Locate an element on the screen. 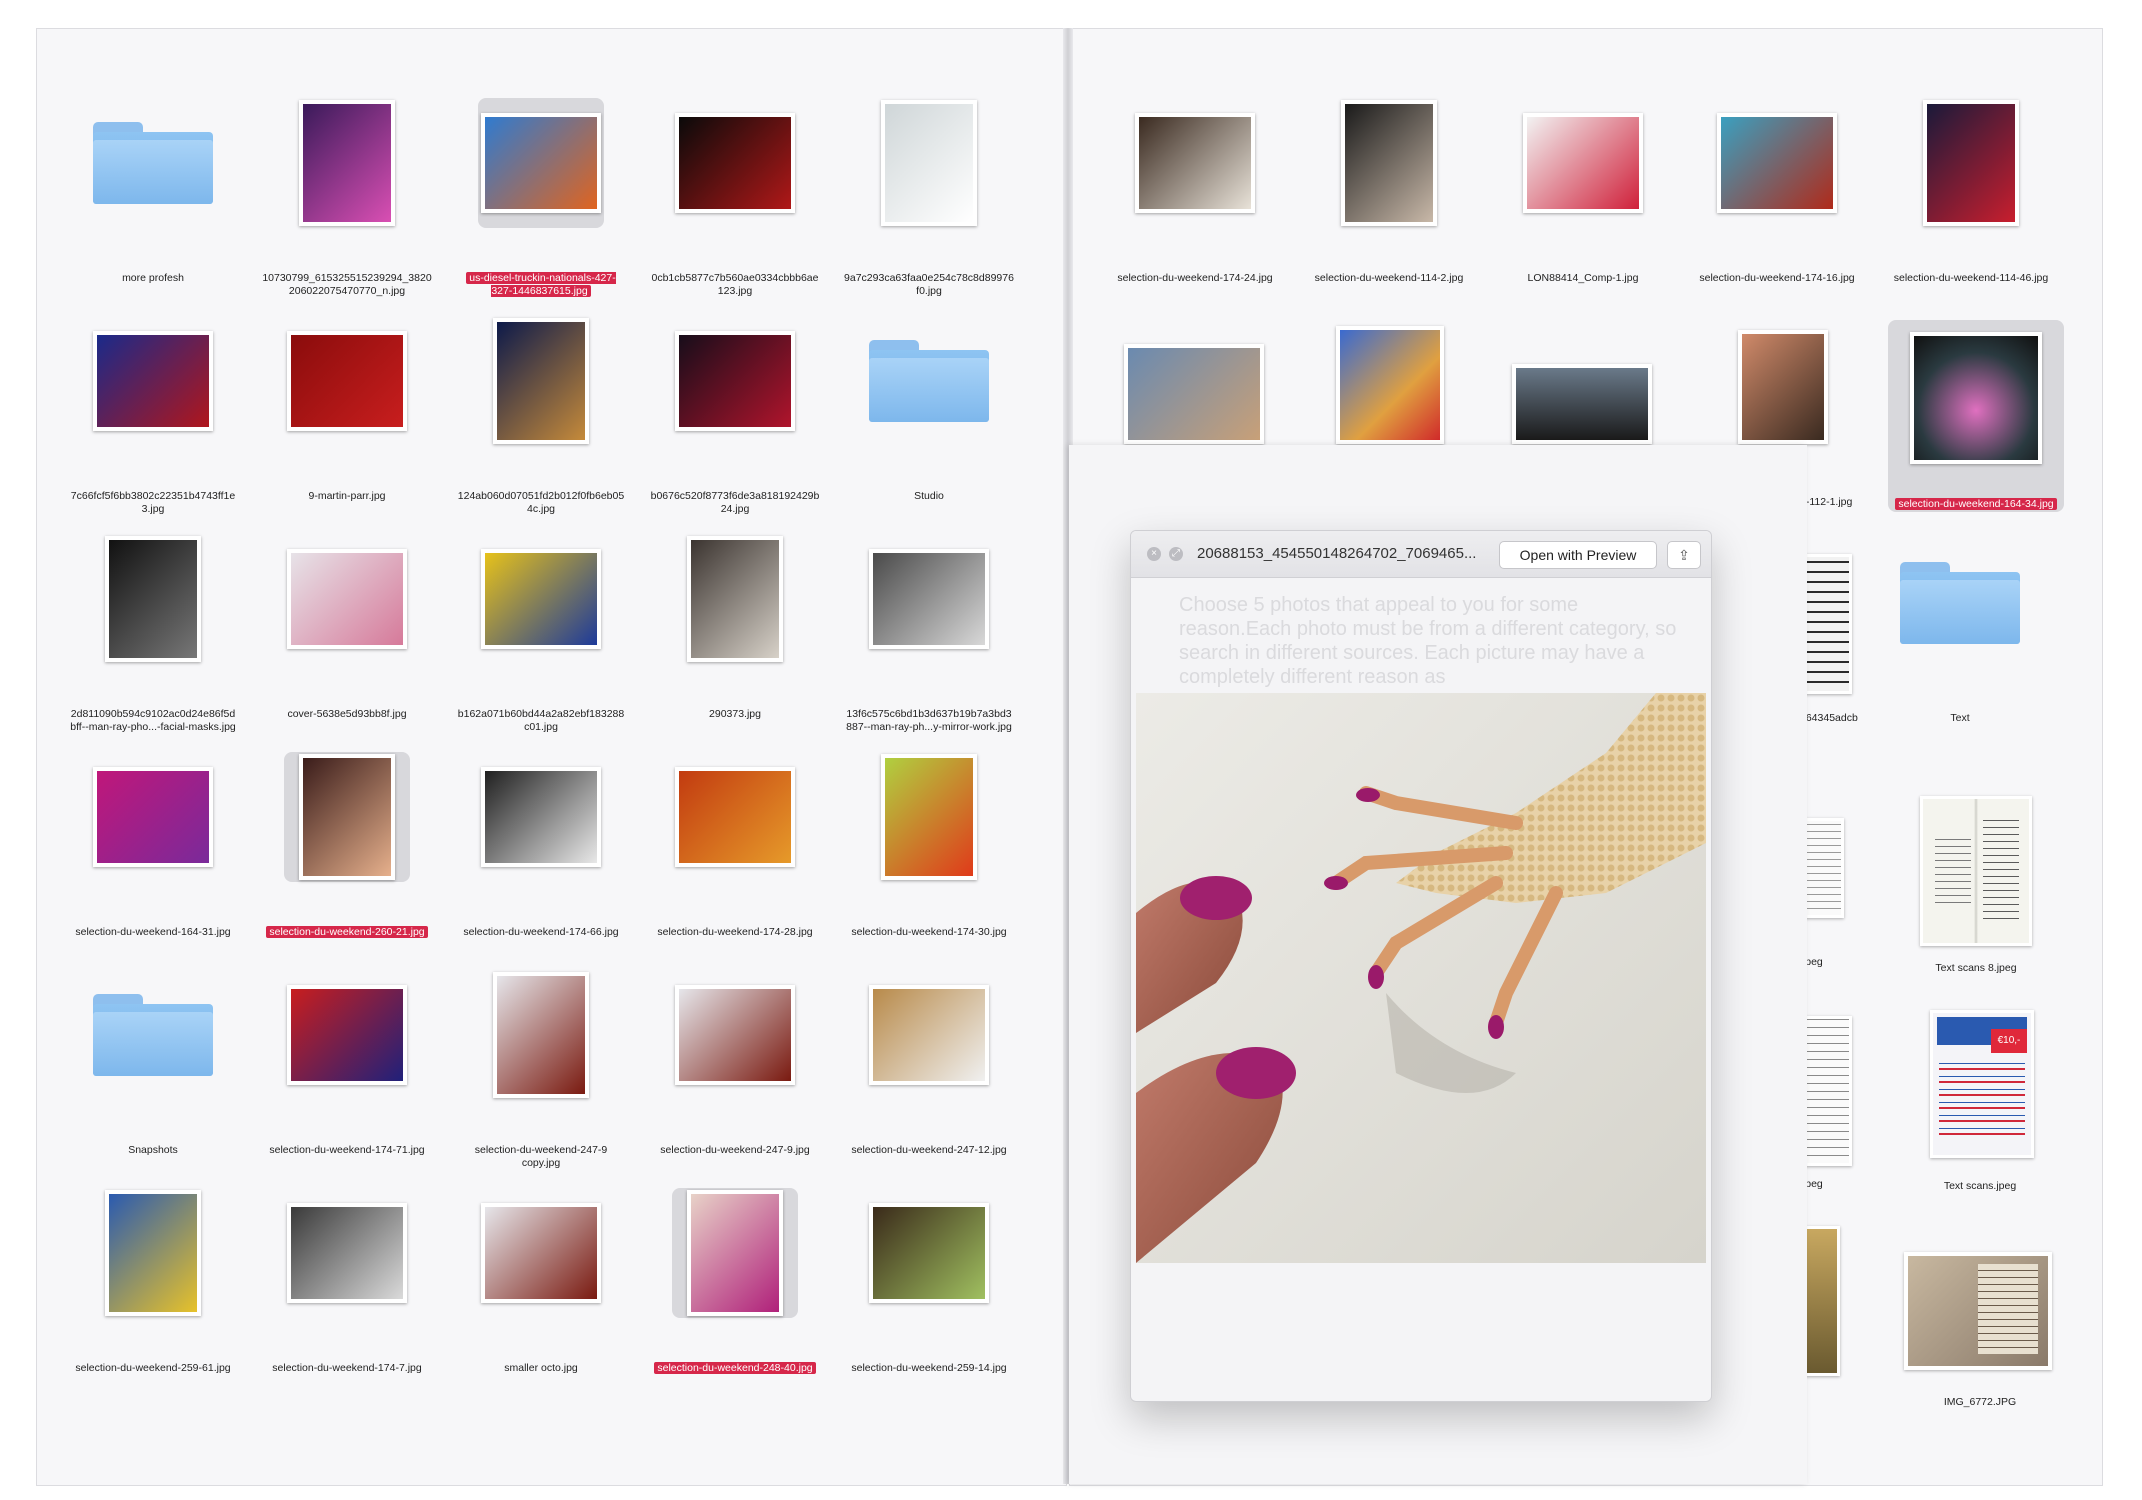  left-item-29: selection-du-weekend-248-40.jpg is located at coordinates (735, 1286).